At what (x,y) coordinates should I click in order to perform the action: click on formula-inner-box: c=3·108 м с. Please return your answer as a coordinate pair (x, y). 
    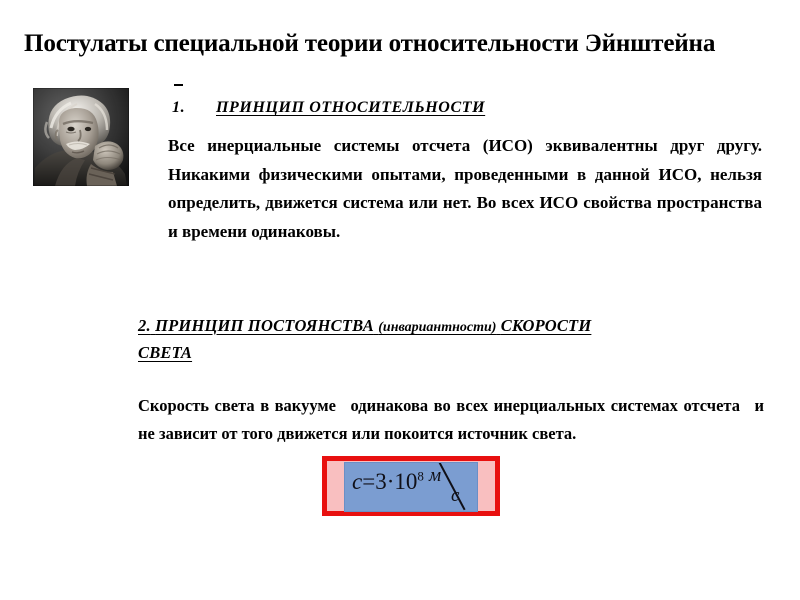
    Looking at the image, I should click on (411, 486).